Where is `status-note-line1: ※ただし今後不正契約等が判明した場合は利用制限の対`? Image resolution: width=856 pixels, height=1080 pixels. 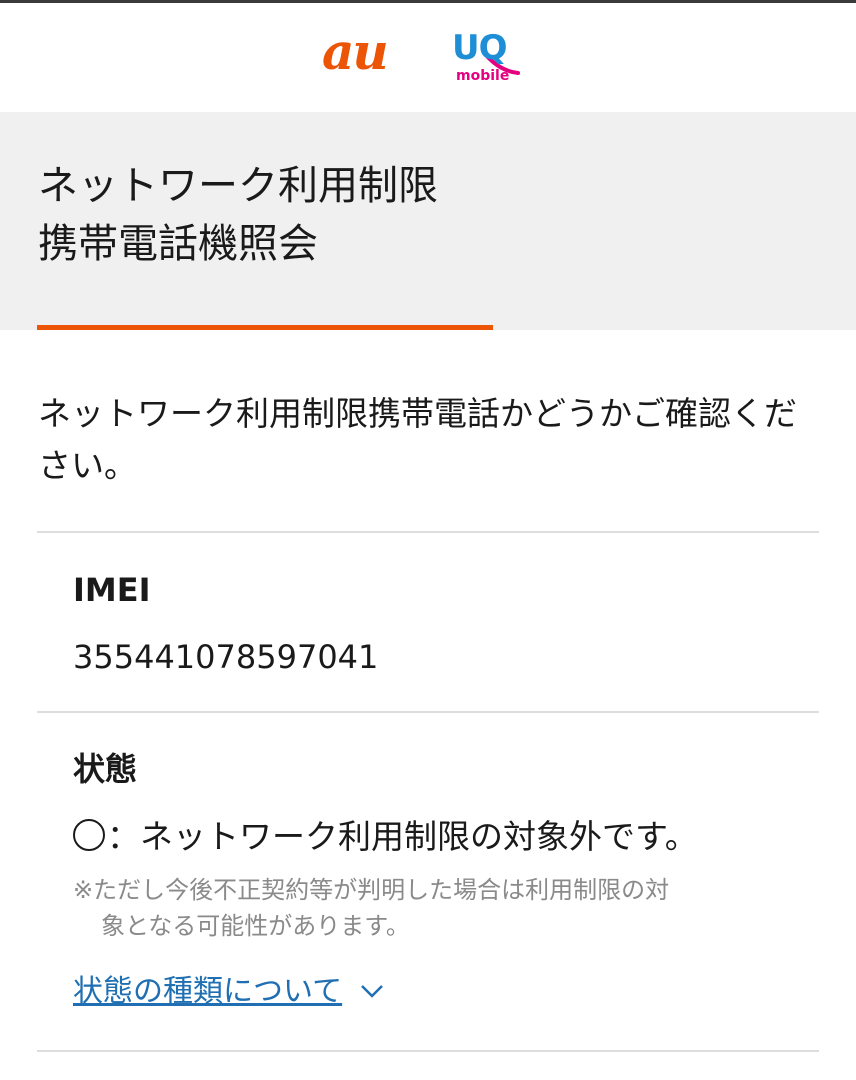 status-note-line1: ※ただし今後不正契約等が判明した場合は利用制限の対 is located at coordinates (371, 890).